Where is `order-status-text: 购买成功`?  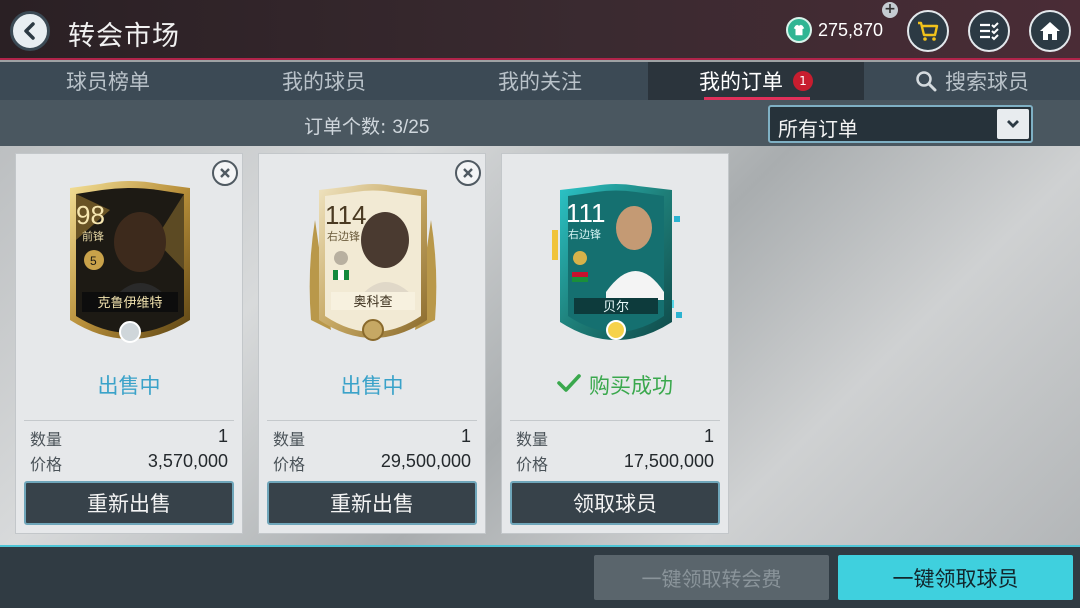
order-status-text: 购买成功 is located at coordinates (631, 386).